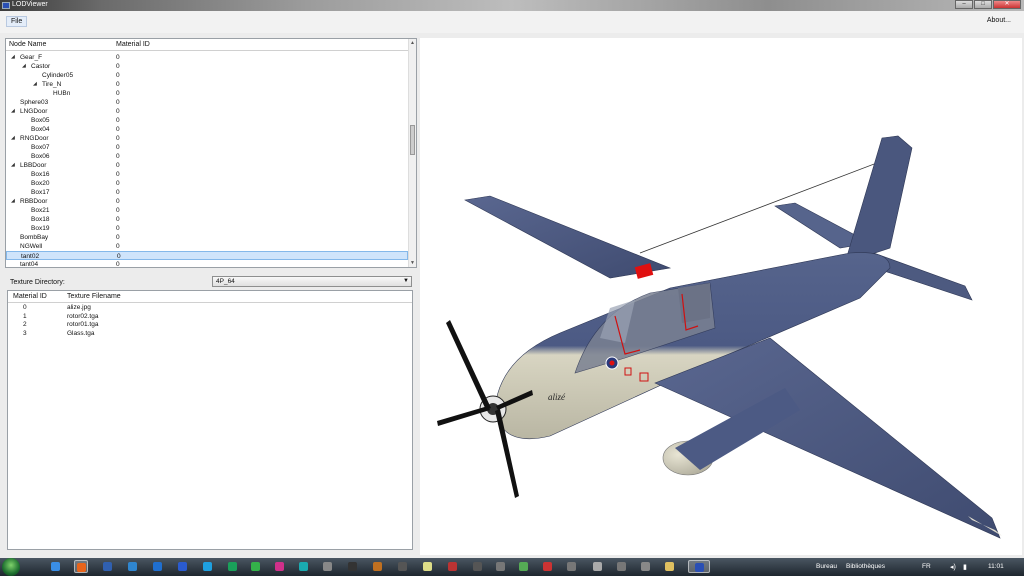 The width and height of the screenshot is (1024, 576). I want to click on scroll-thumb, so click(412, 140).